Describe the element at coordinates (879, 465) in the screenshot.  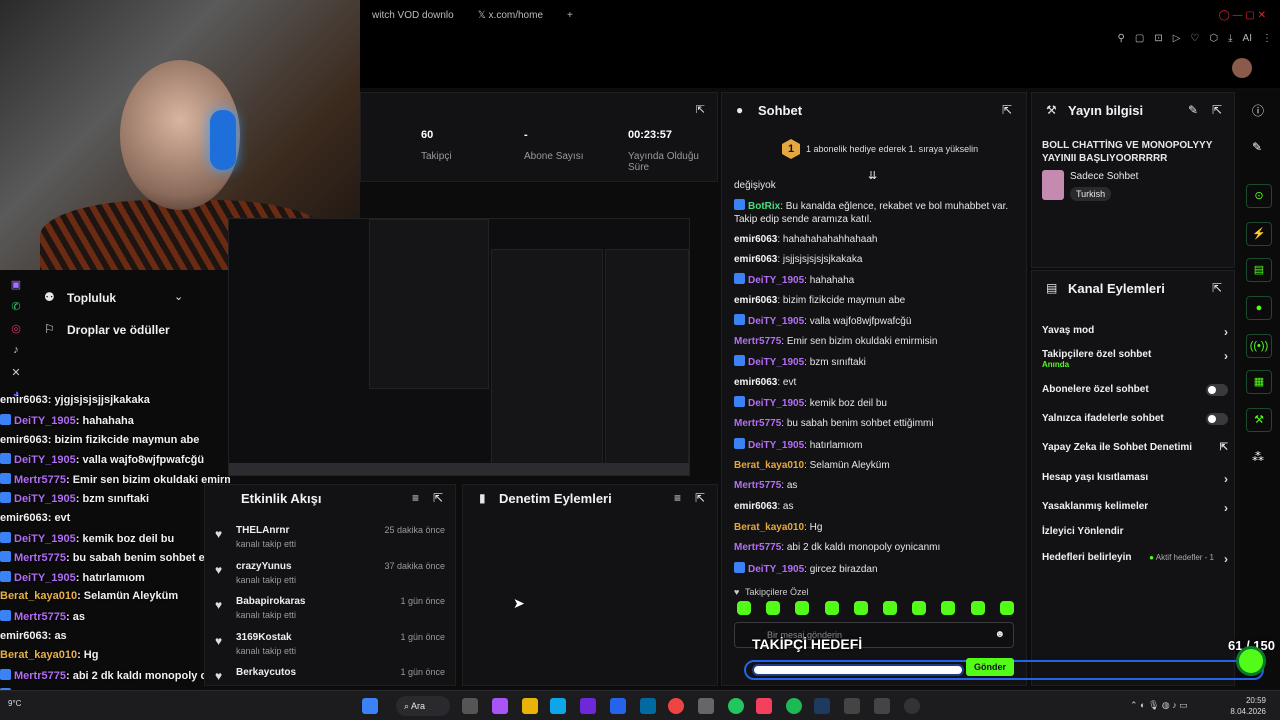
I see `chat-message: Berat_kaya010: Selamün Aleyküm` at that location.